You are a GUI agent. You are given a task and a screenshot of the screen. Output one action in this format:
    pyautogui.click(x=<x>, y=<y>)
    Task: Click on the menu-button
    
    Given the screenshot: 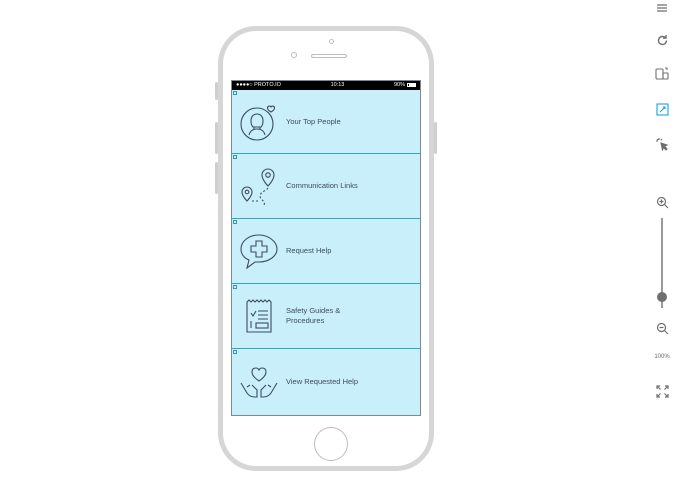 What is the action you would take?
    pyautogui.click(x=662, y=9)
    